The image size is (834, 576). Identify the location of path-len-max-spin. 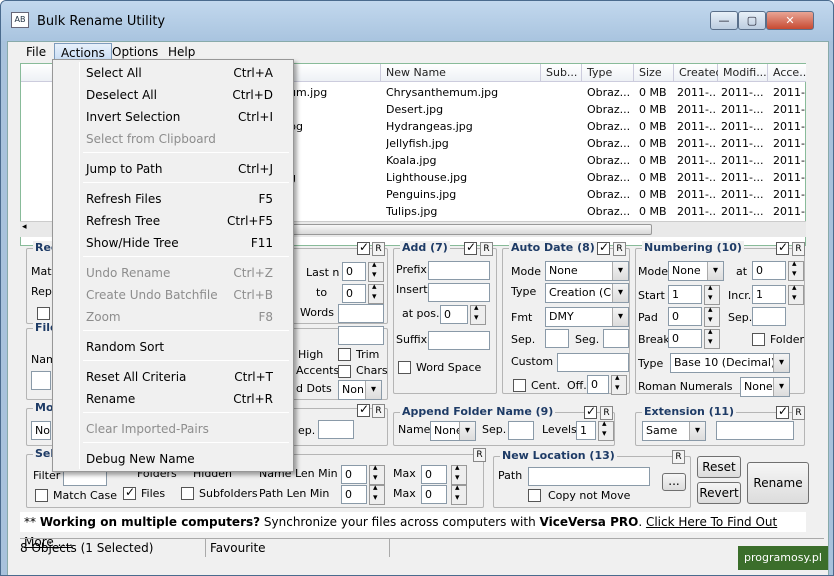
(459, 494).